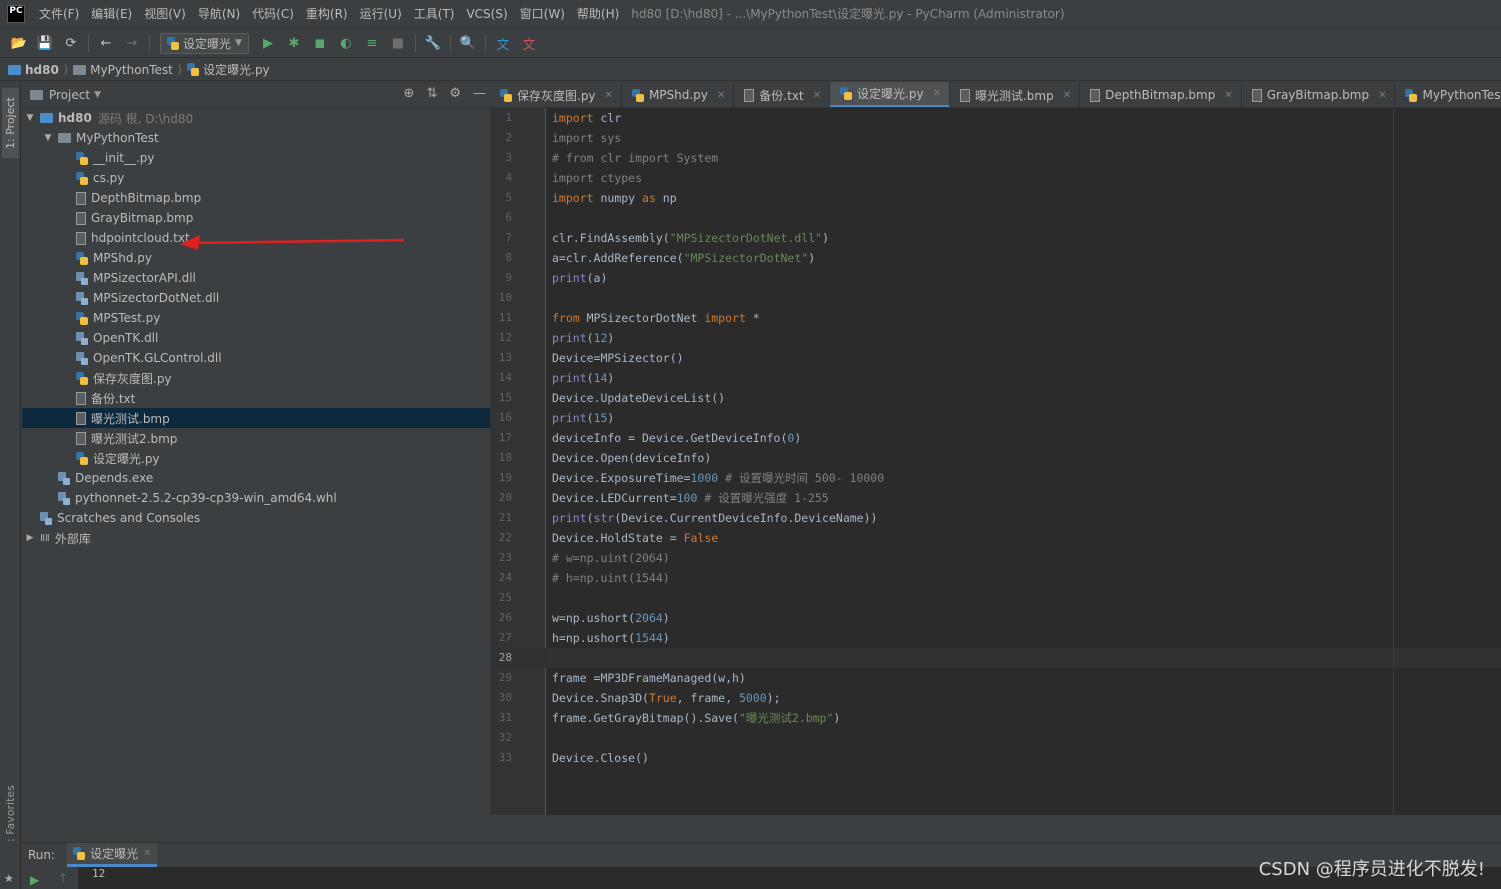 This screenshot has height=889, width=1501. I want to click on editor-tab: GrayBitmap.bmp ✕, so click(1319, 94).